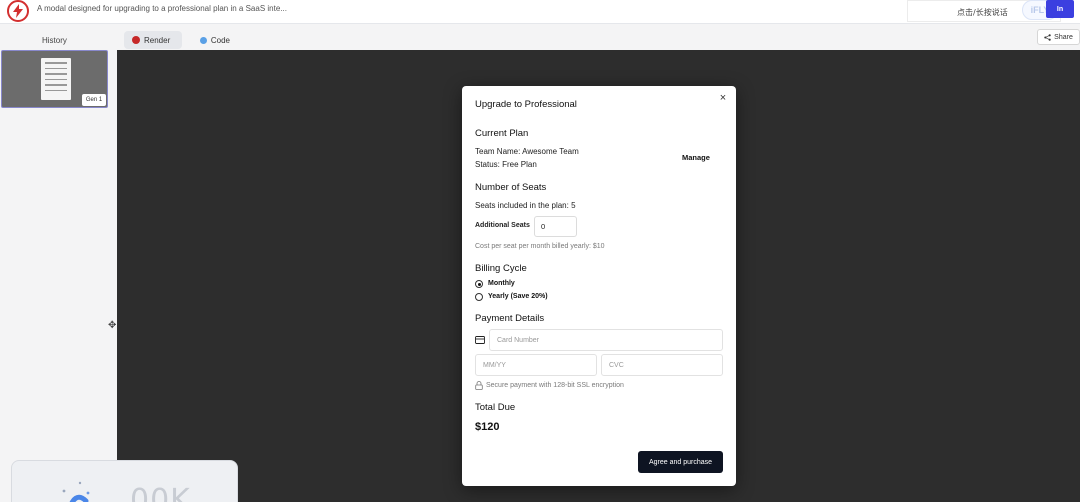 The image size is (1080, 502). Describe the element at coordinates (506, 164) in the screenshot. I see `plan-status-text: Status: Free Plan` at that location.